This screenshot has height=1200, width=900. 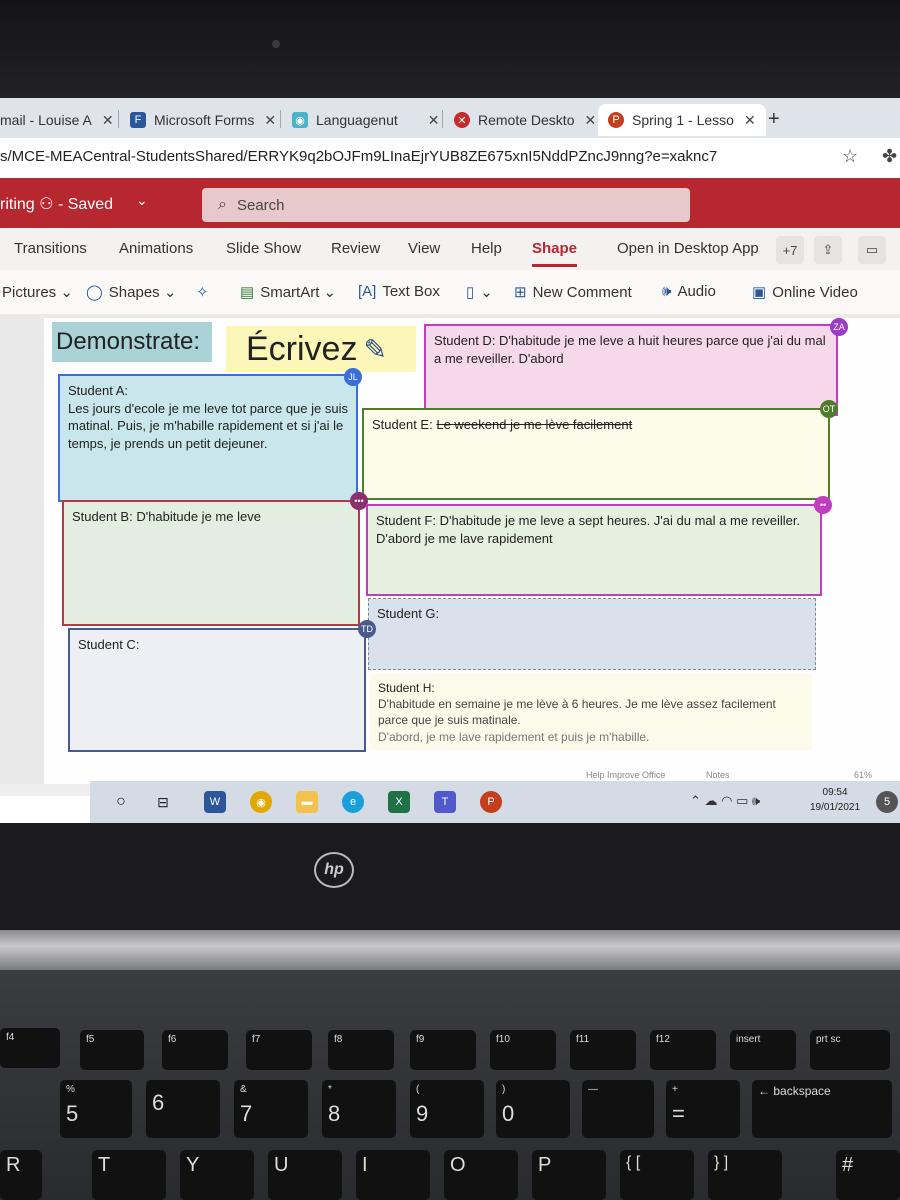 What do you see at coordinates (288, 292) in the screenshot?
I see `smartart-button: ▤ SmartArt ⌄` at bounding box center [288, 292].